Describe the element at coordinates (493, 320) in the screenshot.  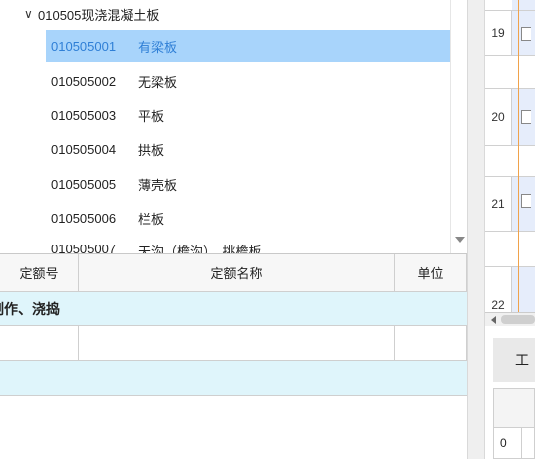
I see `scroll-left-arrow-icon` at that location.